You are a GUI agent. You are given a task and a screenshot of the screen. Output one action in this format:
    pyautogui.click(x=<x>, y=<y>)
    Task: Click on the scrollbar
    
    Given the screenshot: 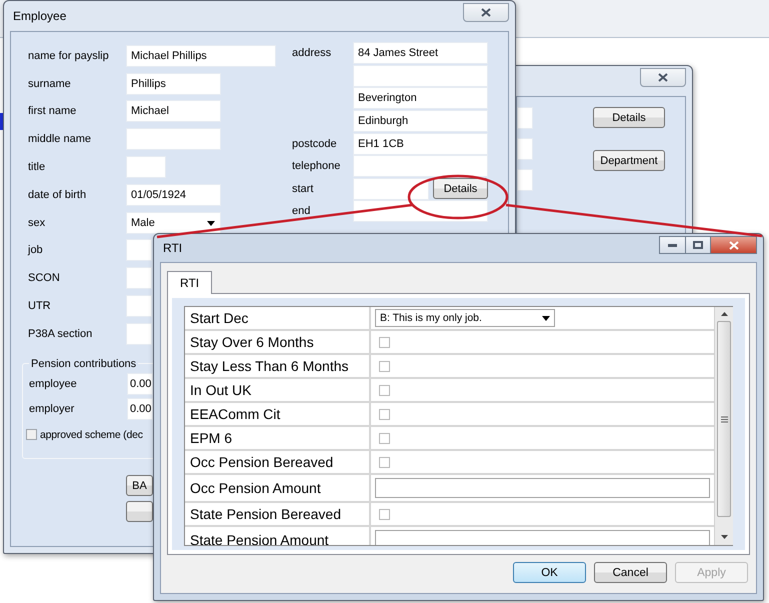 What is the action you would take?
    pyautogui.click(x=723, y=426)
    